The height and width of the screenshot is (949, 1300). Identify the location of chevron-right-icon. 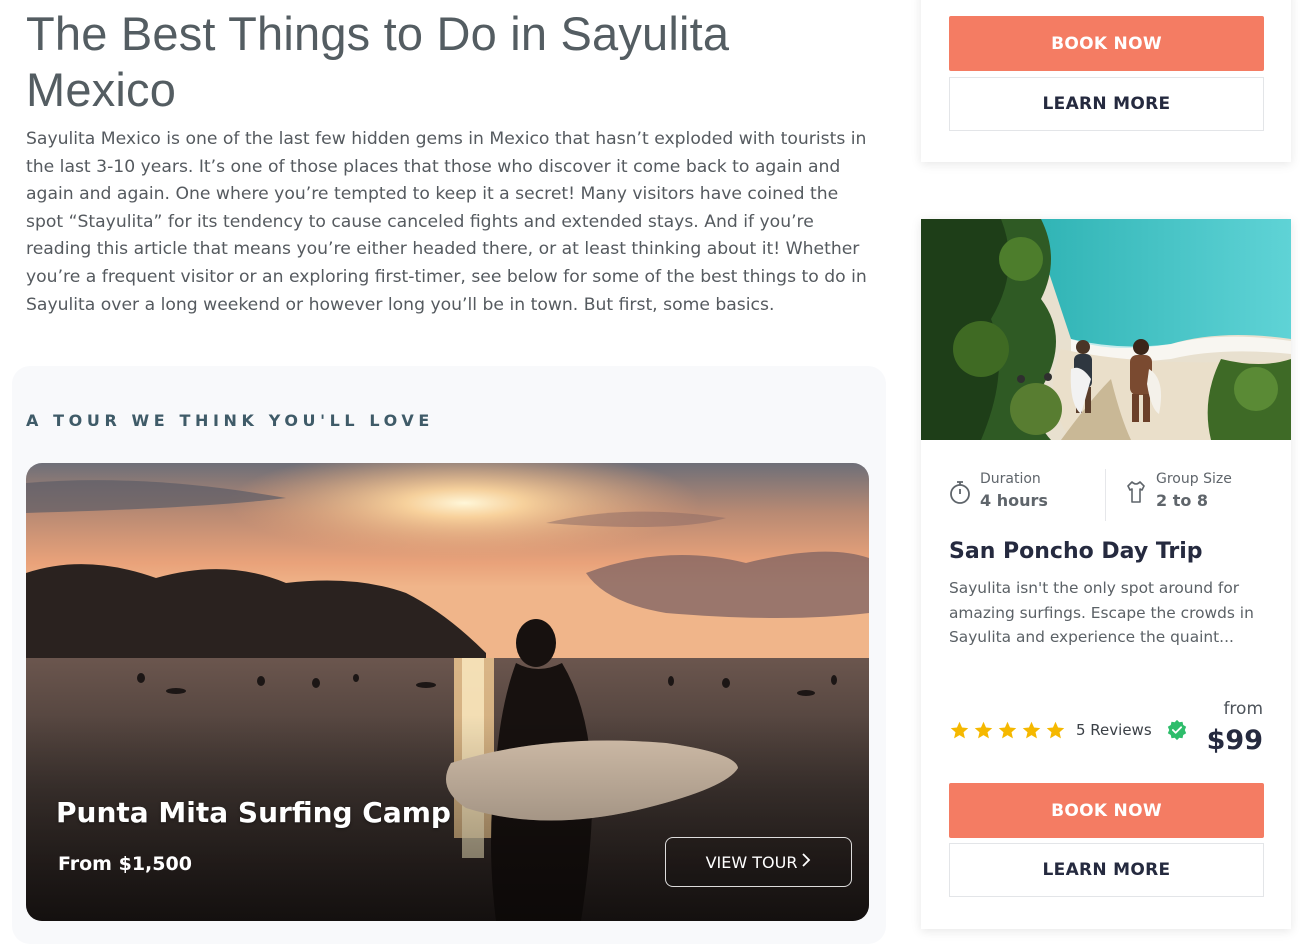
(806, 862).